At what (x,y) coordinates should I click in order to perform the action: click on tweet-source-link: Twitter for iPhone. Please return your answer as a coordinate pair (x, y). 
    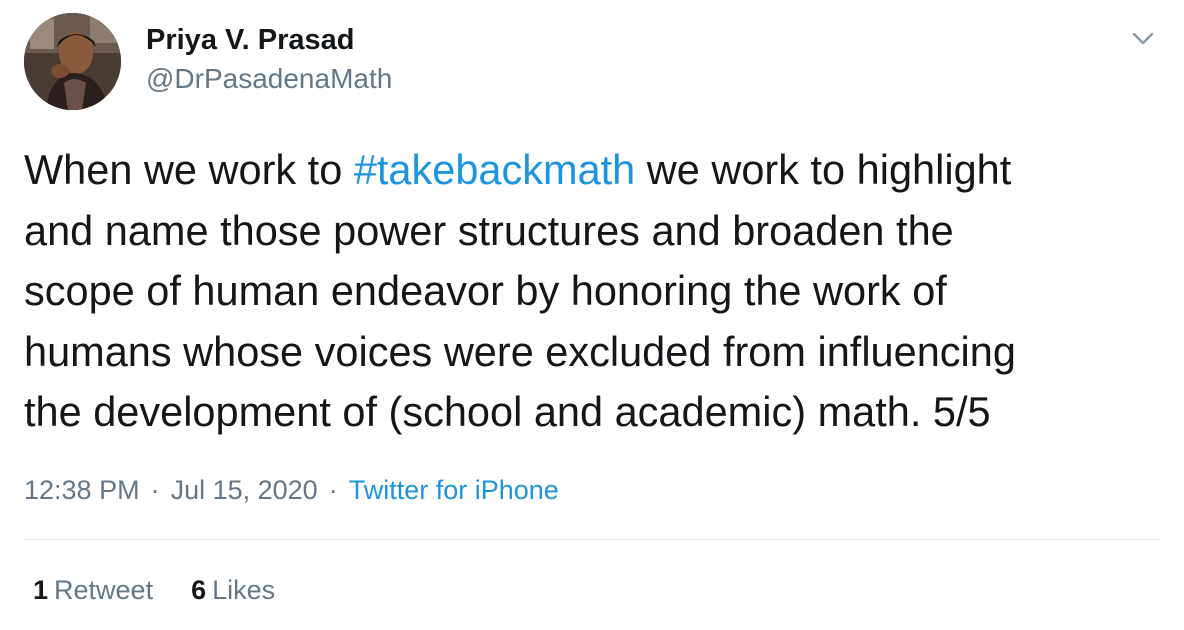
    Looking at the image, I should click on (454, 490).